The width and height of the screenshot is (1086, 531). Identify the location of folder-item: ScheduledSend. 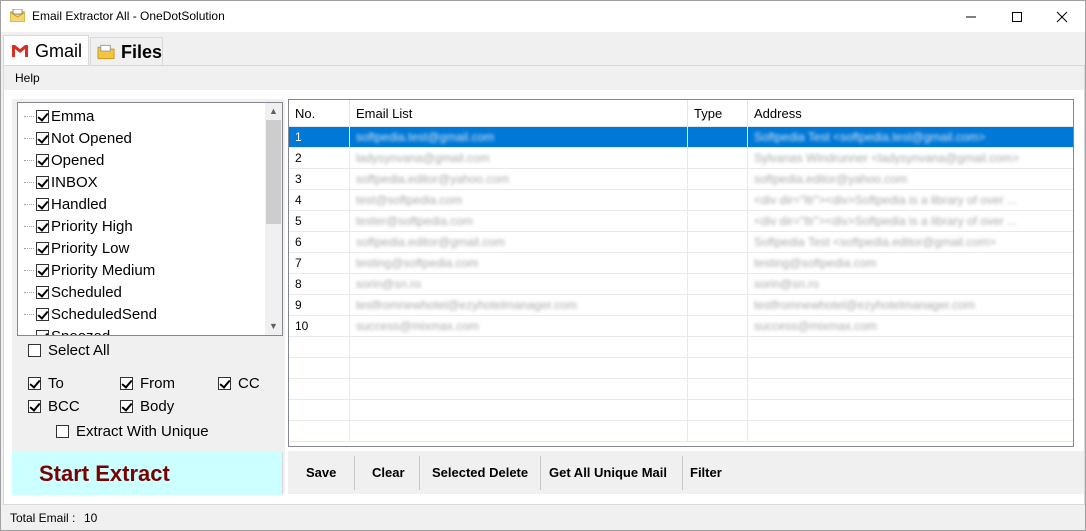
(90, 314).